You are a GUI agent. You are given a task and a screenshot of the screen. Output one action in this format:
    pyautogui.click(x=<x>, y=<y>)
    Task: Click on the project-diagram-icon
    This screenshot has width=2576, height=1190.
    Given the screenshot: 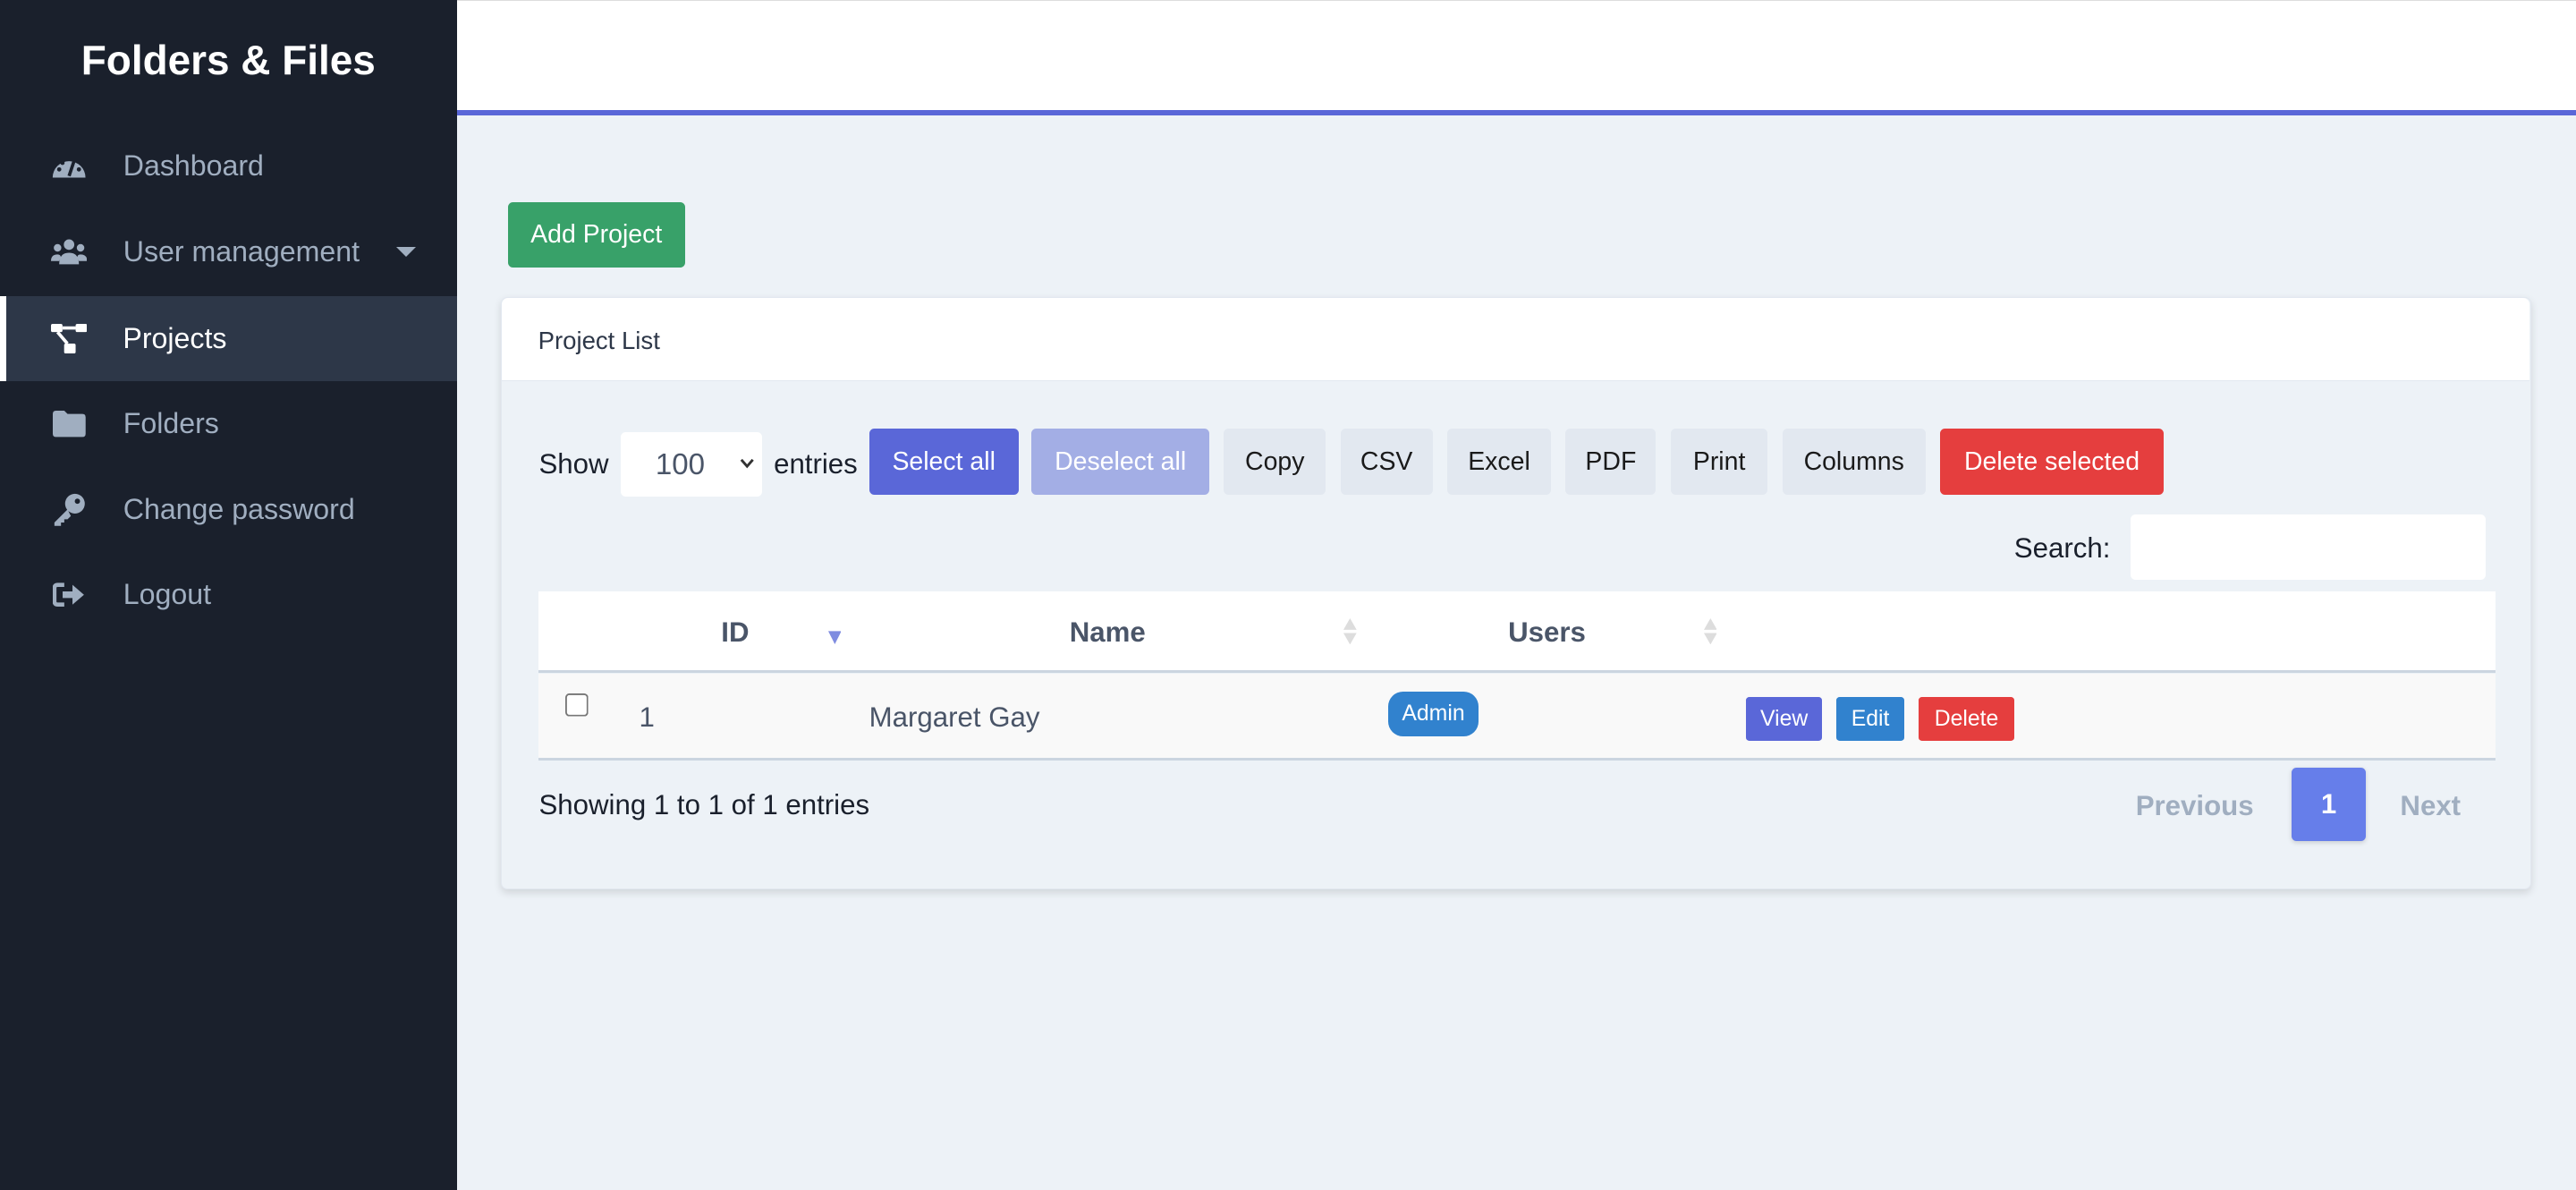 What is the action you would take?
    pyautogui.click(x=68, y=338)
    